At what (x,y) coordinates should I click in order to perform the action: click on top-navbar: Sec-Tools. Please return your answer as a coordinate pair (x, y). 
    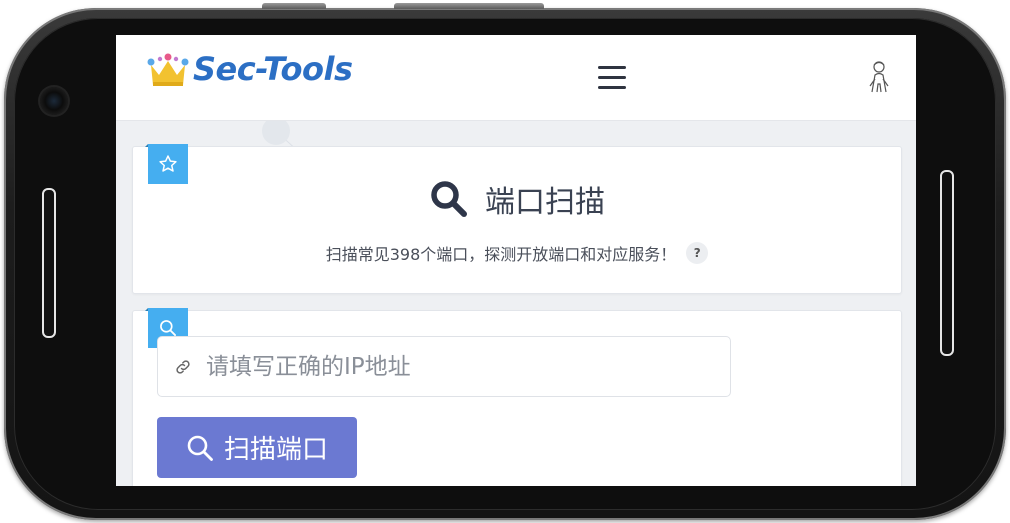
    Looking at the image, I should click on (516, 78).